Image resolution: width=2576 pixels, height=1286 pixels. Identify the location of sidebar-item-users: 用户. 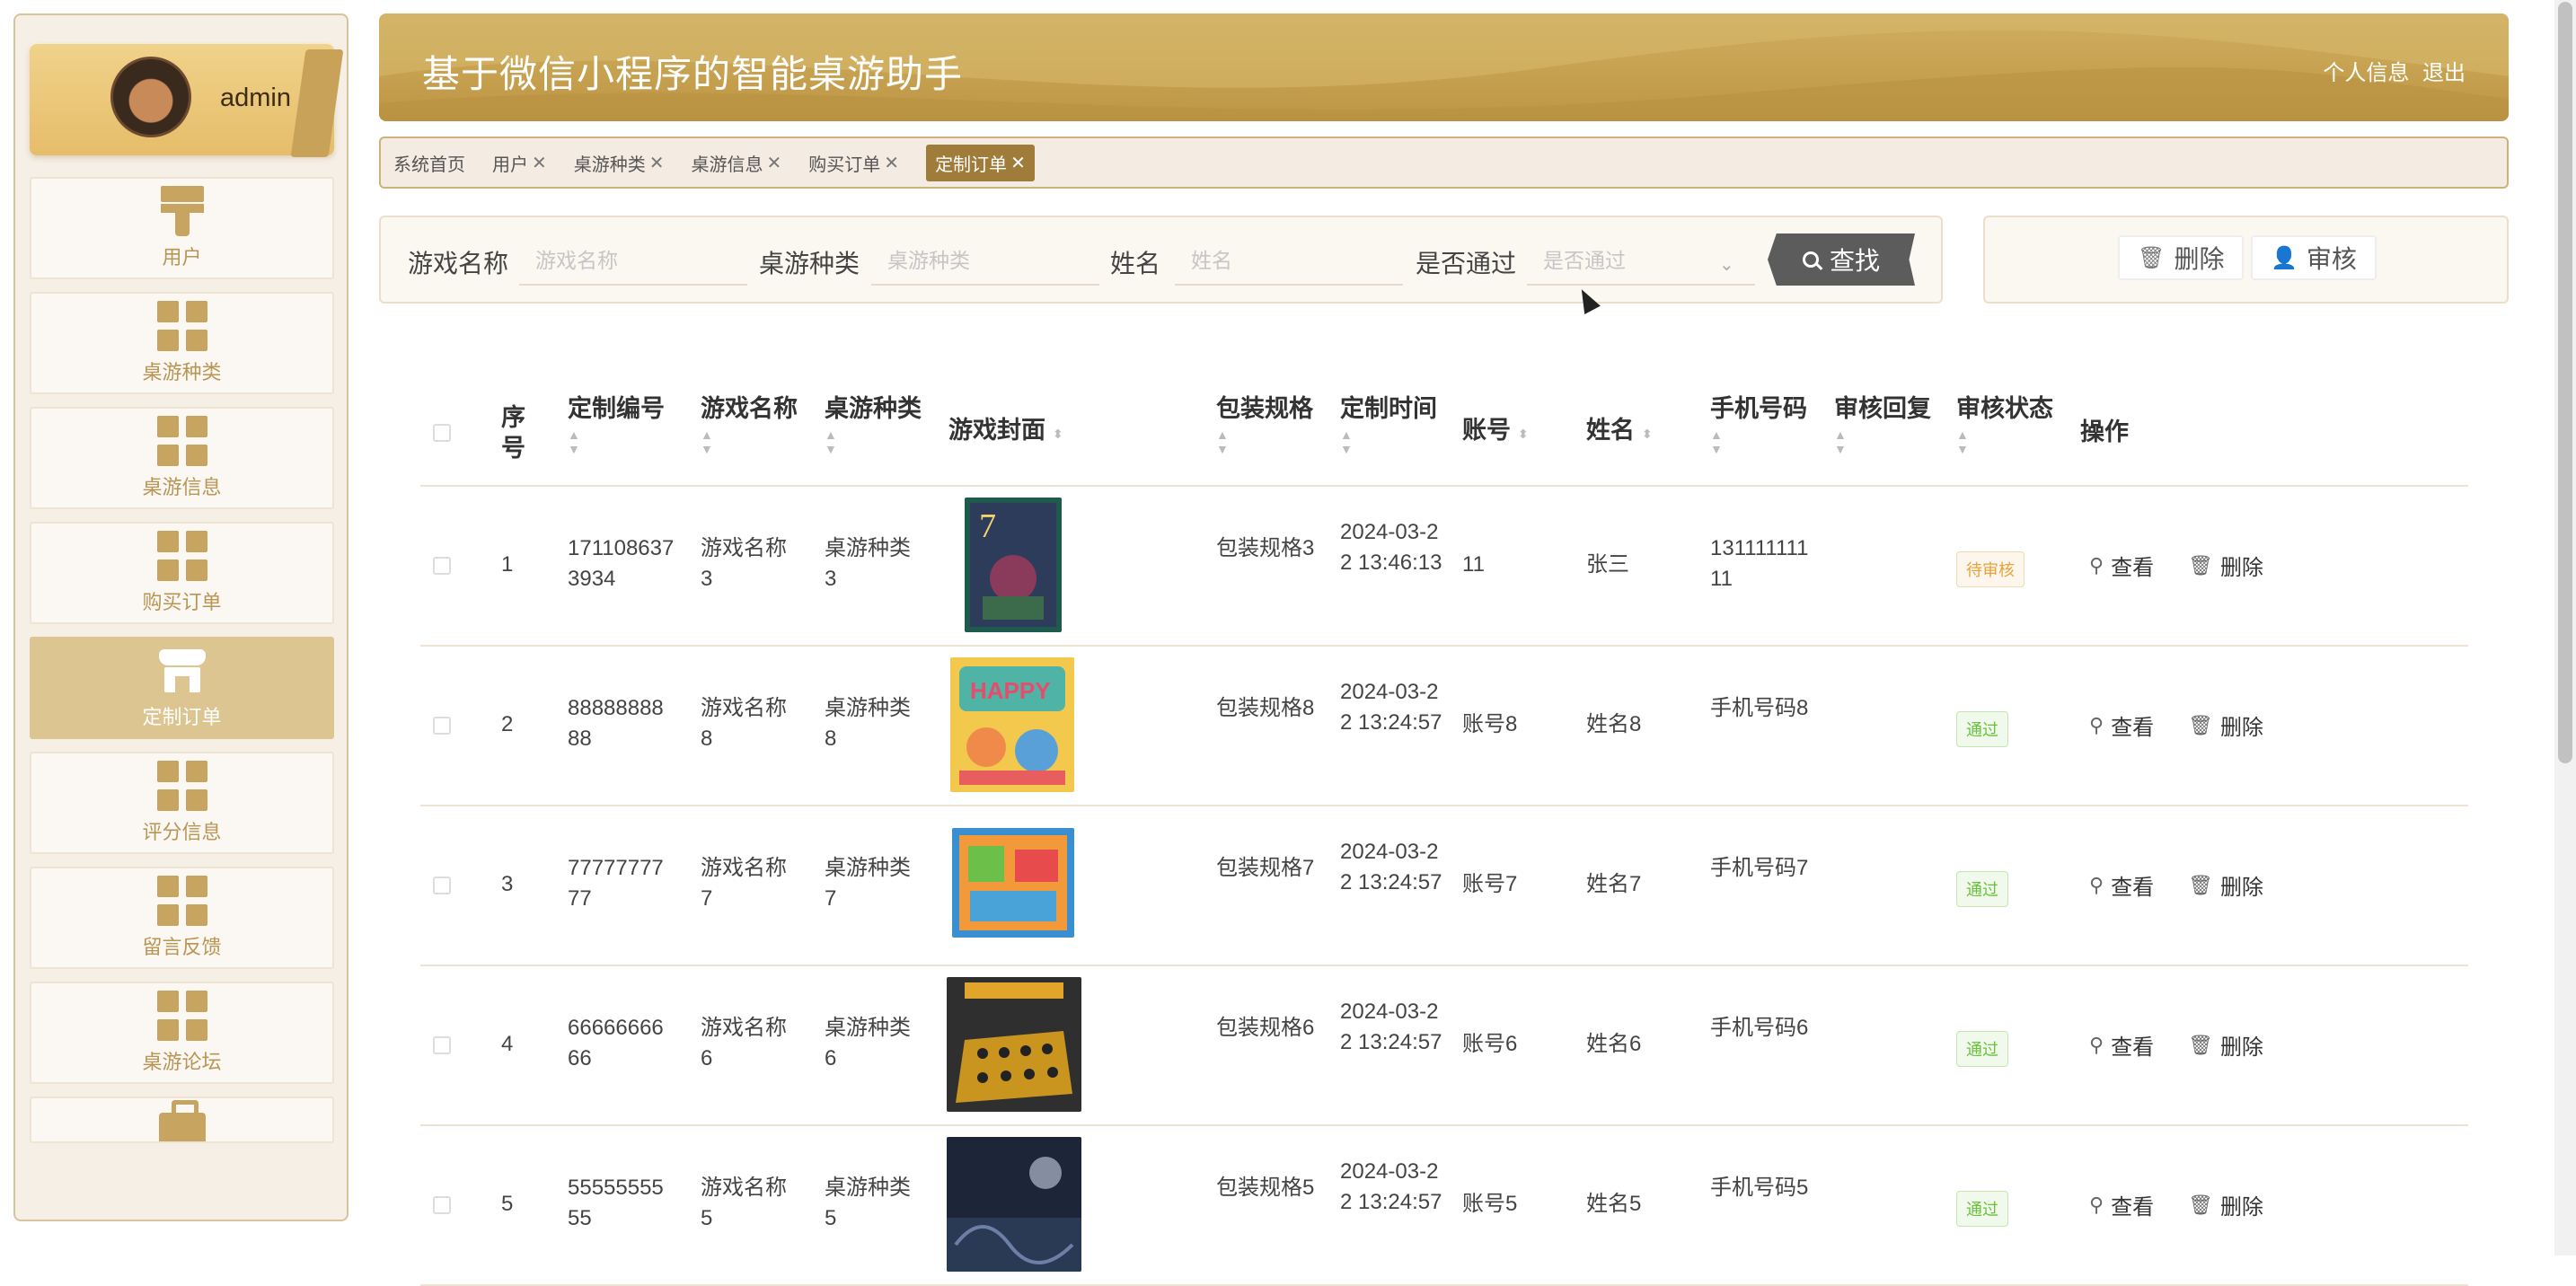
(182, 228).